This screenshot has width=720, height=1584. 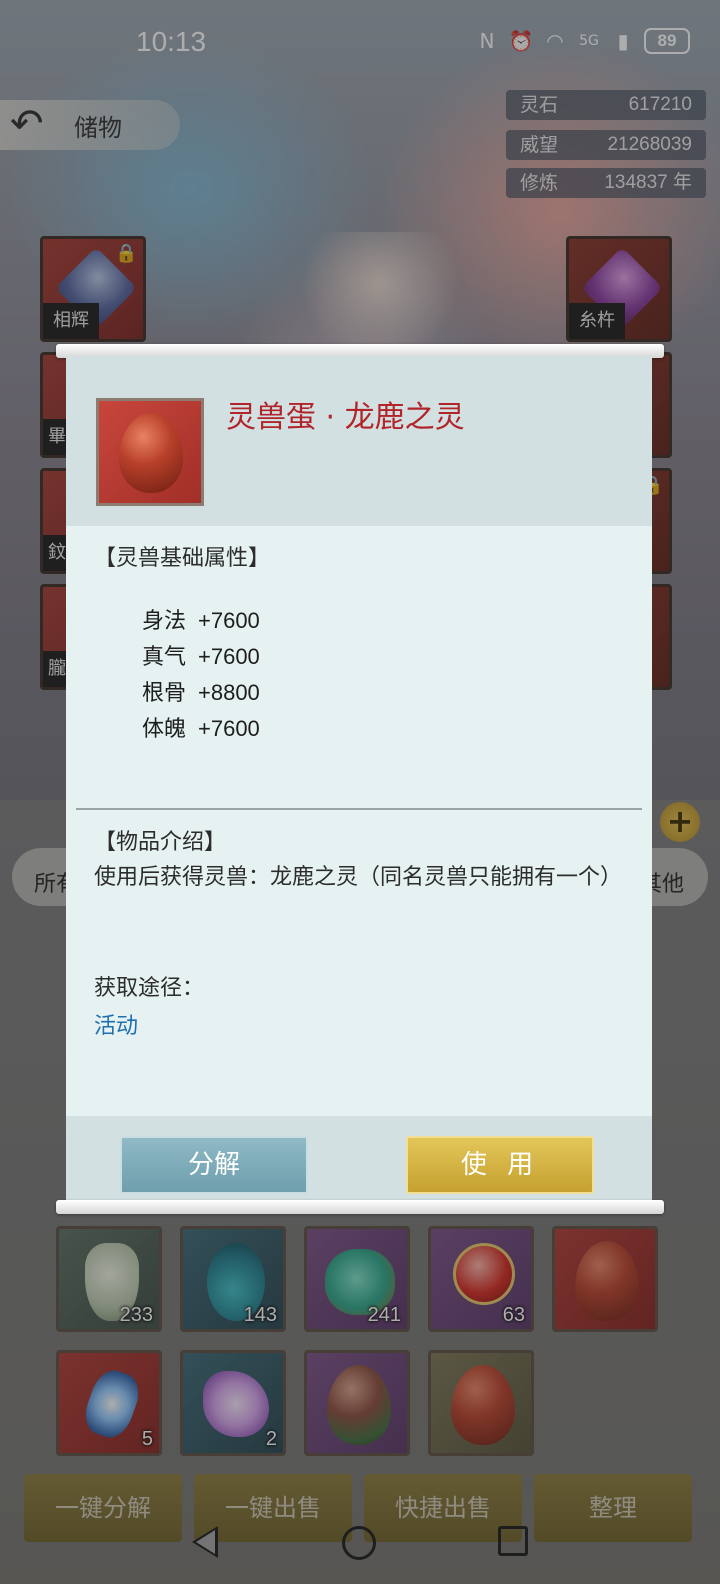 I want to click on attribute-row: 体魄 +7600, so click(x=187, y=727).